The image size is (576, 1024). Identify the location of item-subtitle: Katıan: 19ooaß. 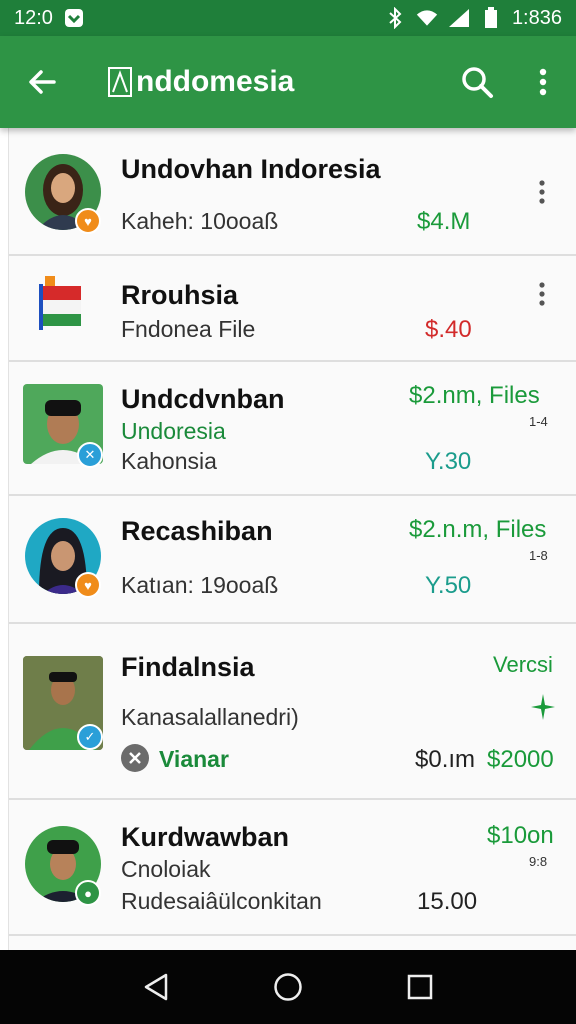
(200, 585).